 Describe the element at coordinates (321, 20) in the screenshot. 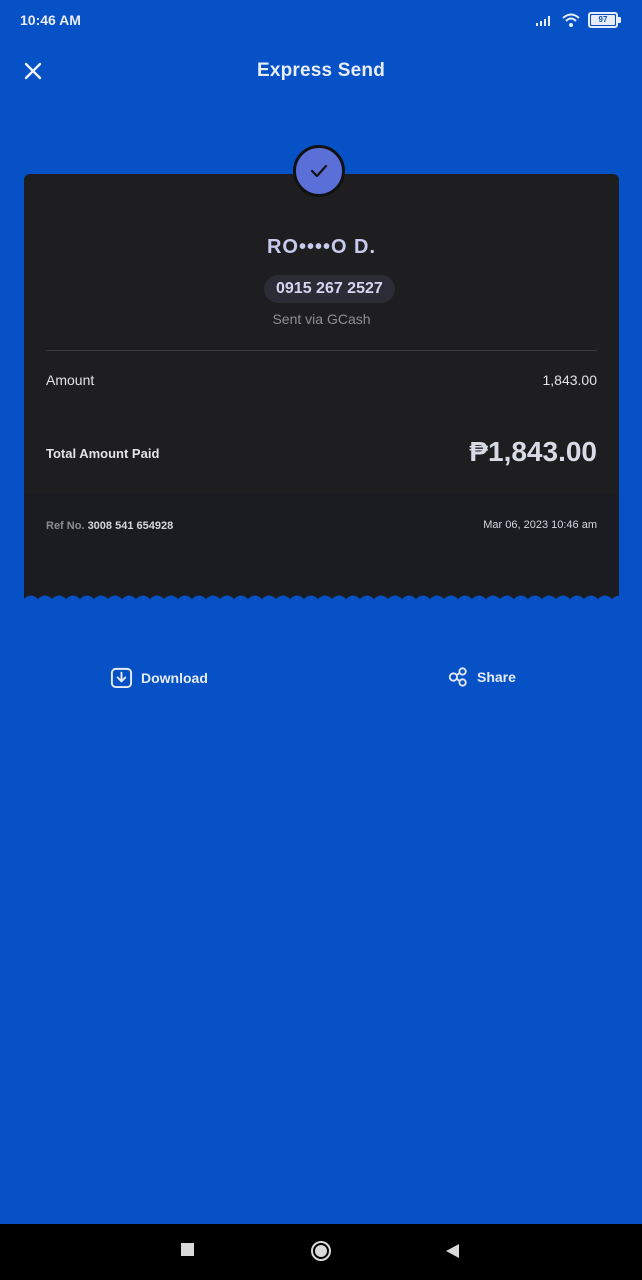

I see `status-bar: 10:46 AM 97` at that location.